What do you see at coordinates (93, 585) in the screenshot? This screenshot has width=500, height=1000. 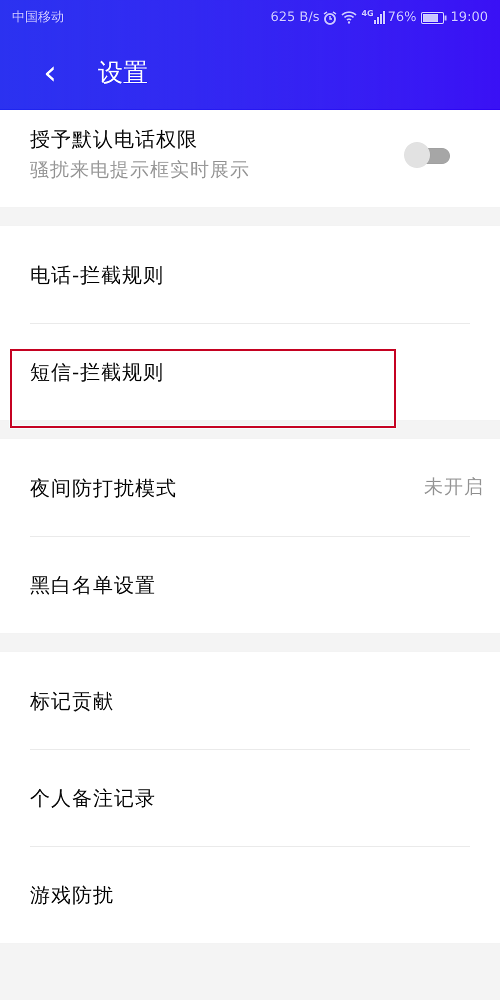 I see `row-label: 黑白名单设置` at bounding box center [93, 585].